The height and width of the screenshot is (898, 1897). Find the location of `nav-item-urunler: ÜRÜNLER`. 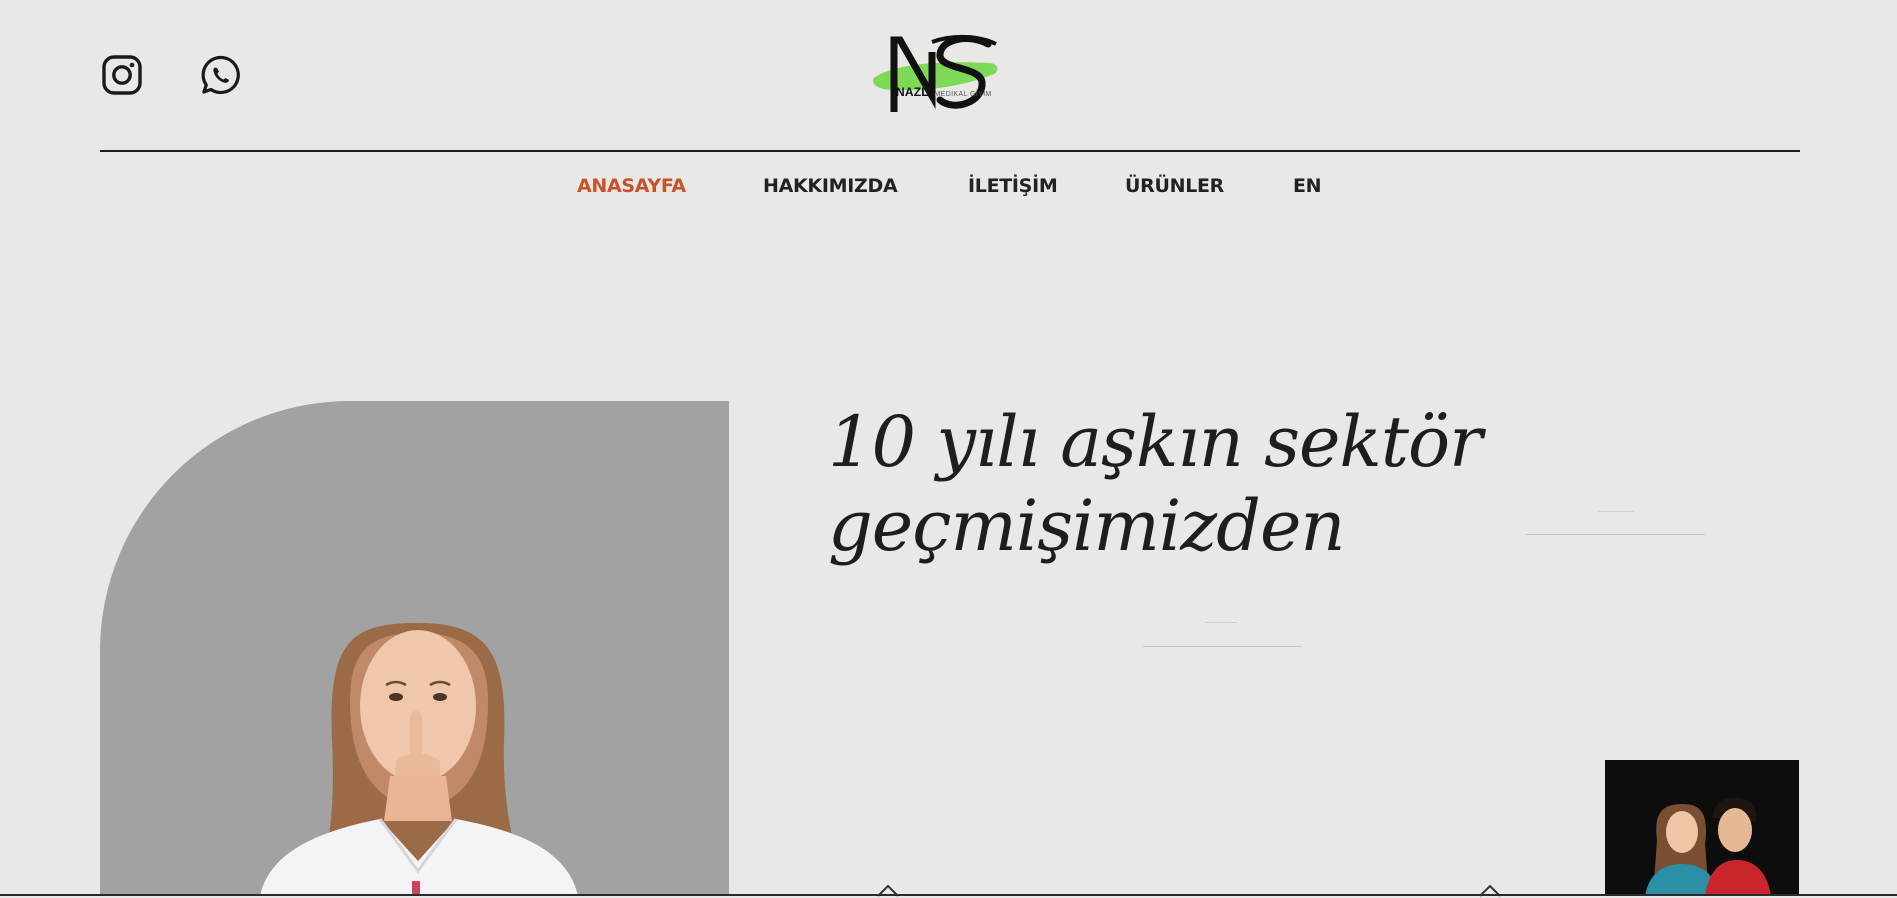

nav-item-urunler: ÜRÜNLER is located at coordinates (1174, 186).